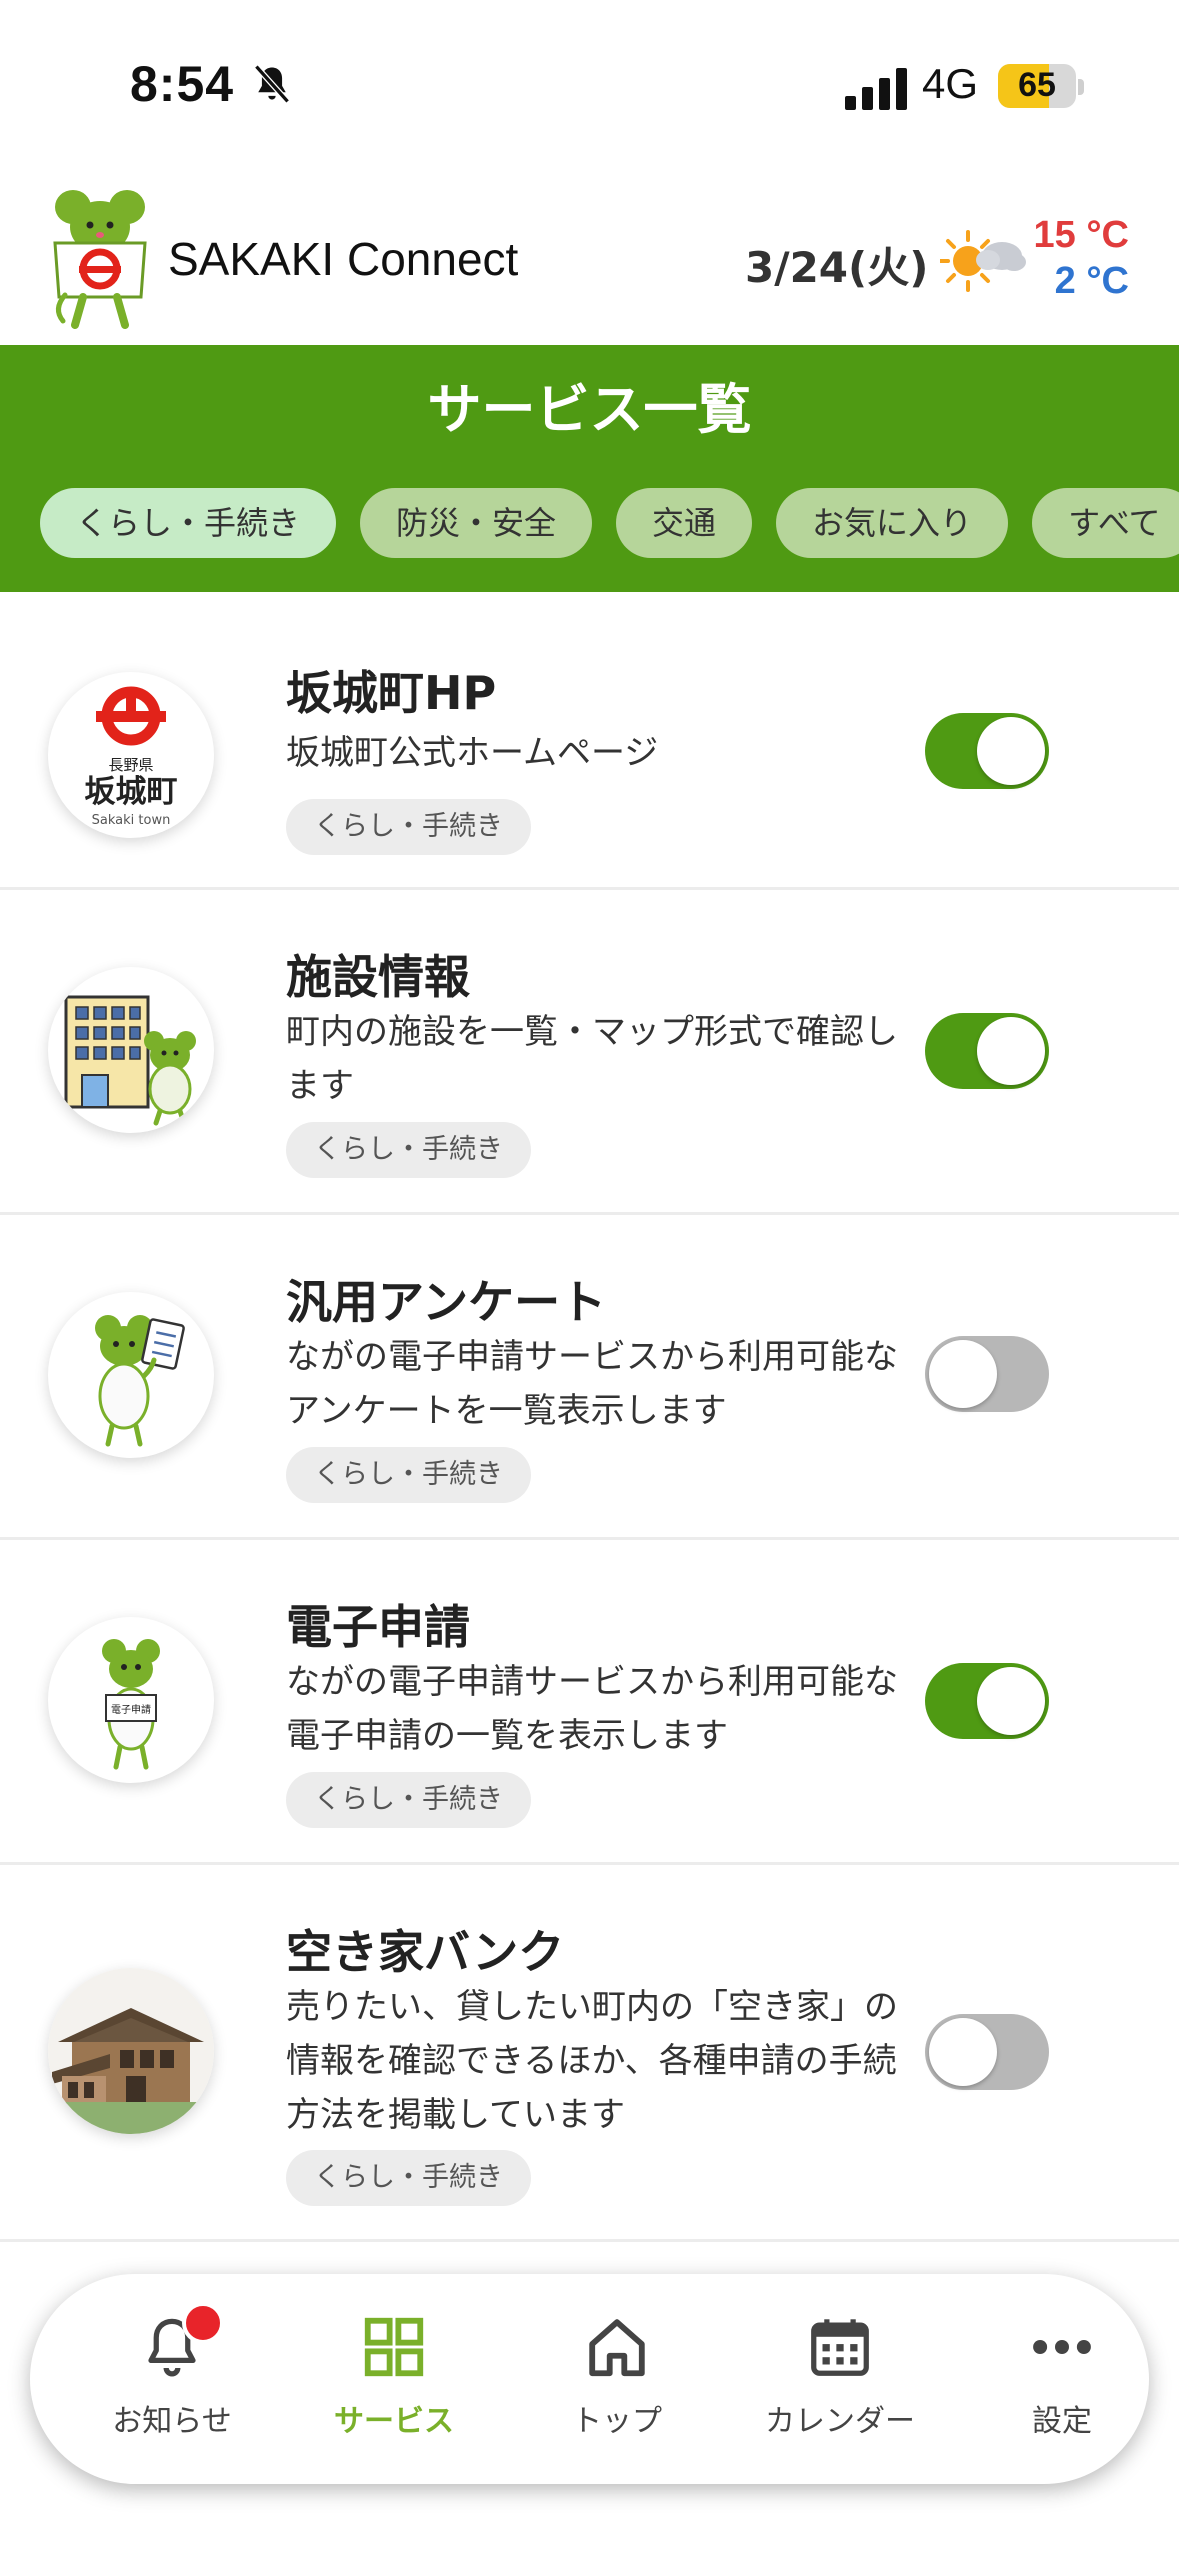 The image size is (1179, 2556). What do you see at coordinates (840, 2421) in the screenshot?
I see `nav-label: カレンダー` at bounding box center [840, 2421].